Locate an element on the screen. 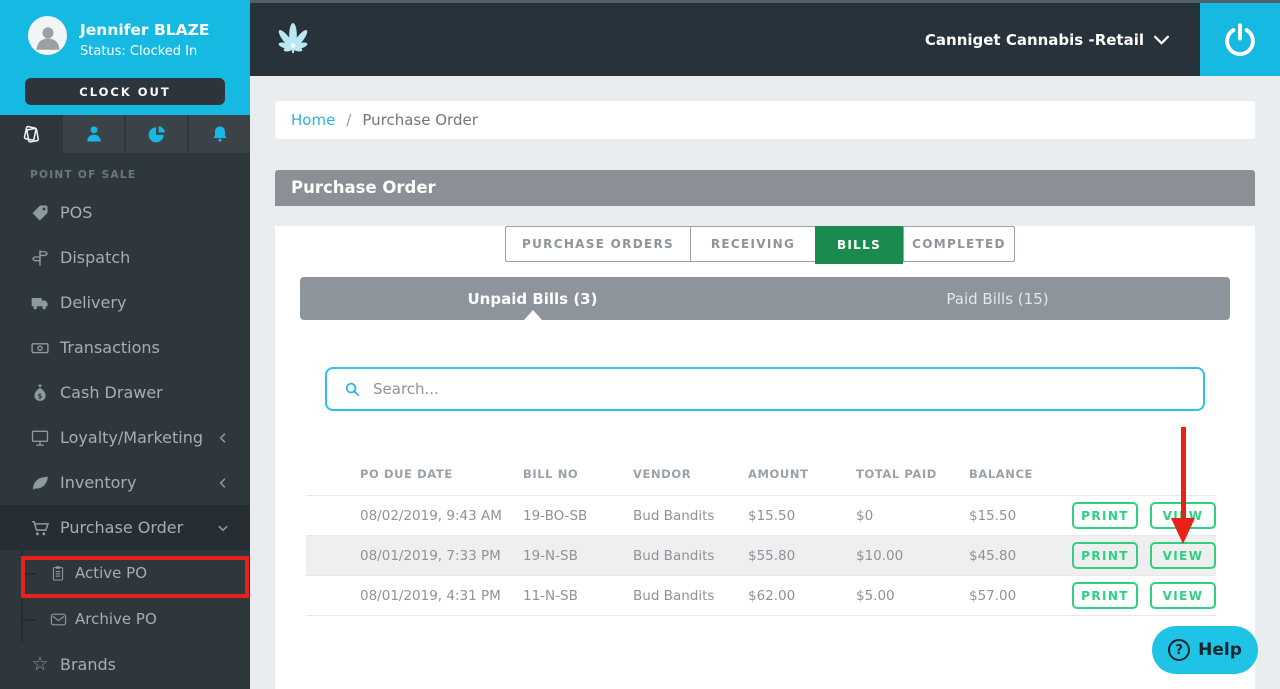 This screenshot has height=689, width=1280. cell-amount: $62.00 is located at coordinates (772, 595).